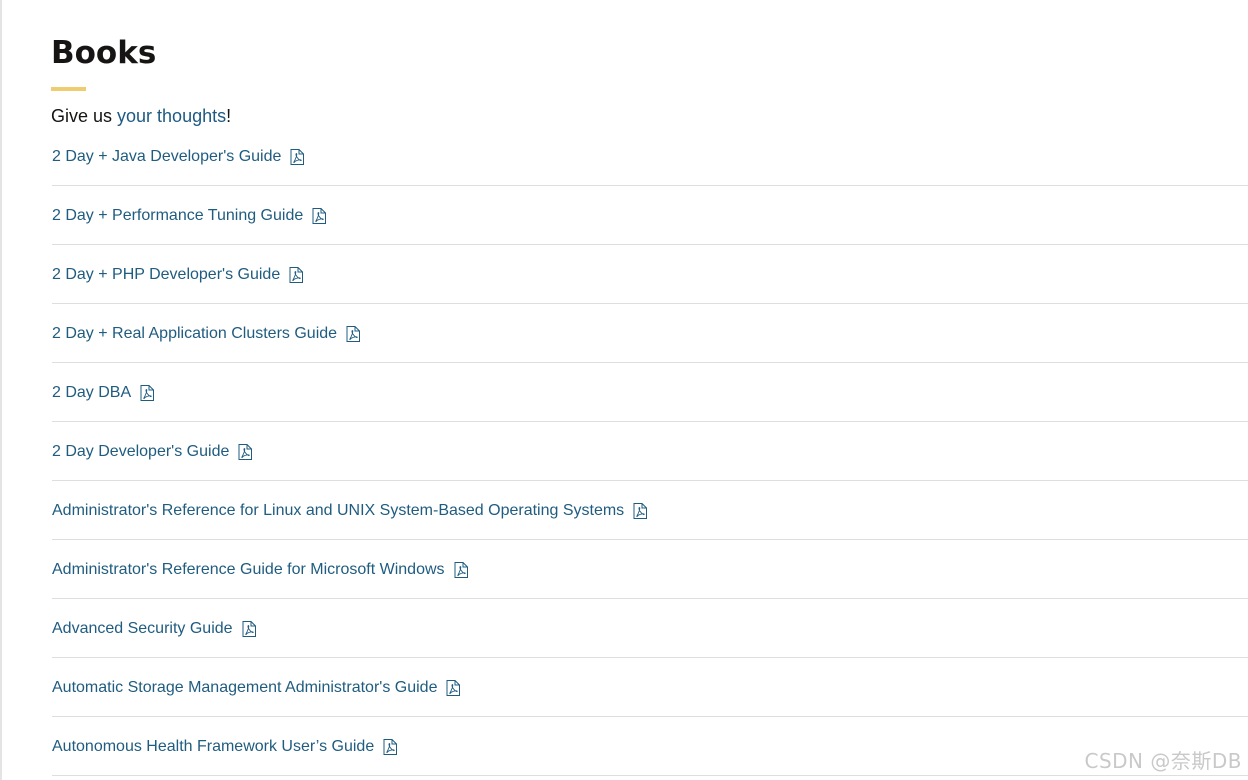 This screenshot has width=1248, height=780. Describe the element at coordinates (650, 746) in the screenshot. I see `list-item: Autonomous Health Framework User’s Guide` at that location.